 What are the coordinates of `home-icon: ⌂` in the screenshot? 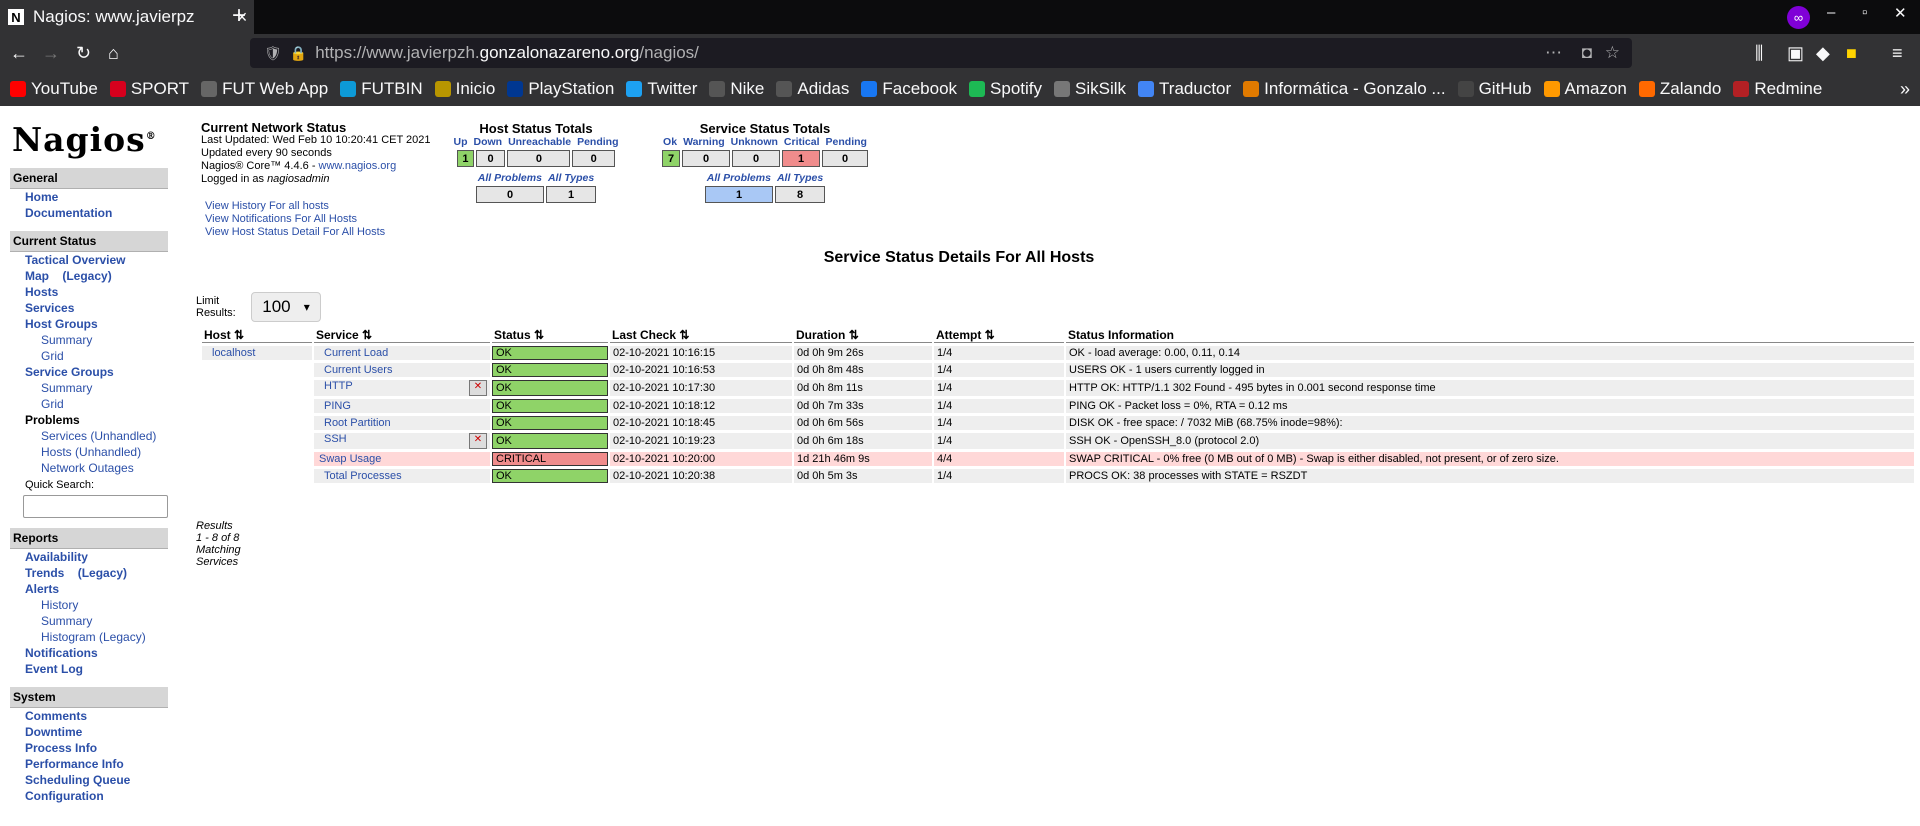 It's located at (113, 53).